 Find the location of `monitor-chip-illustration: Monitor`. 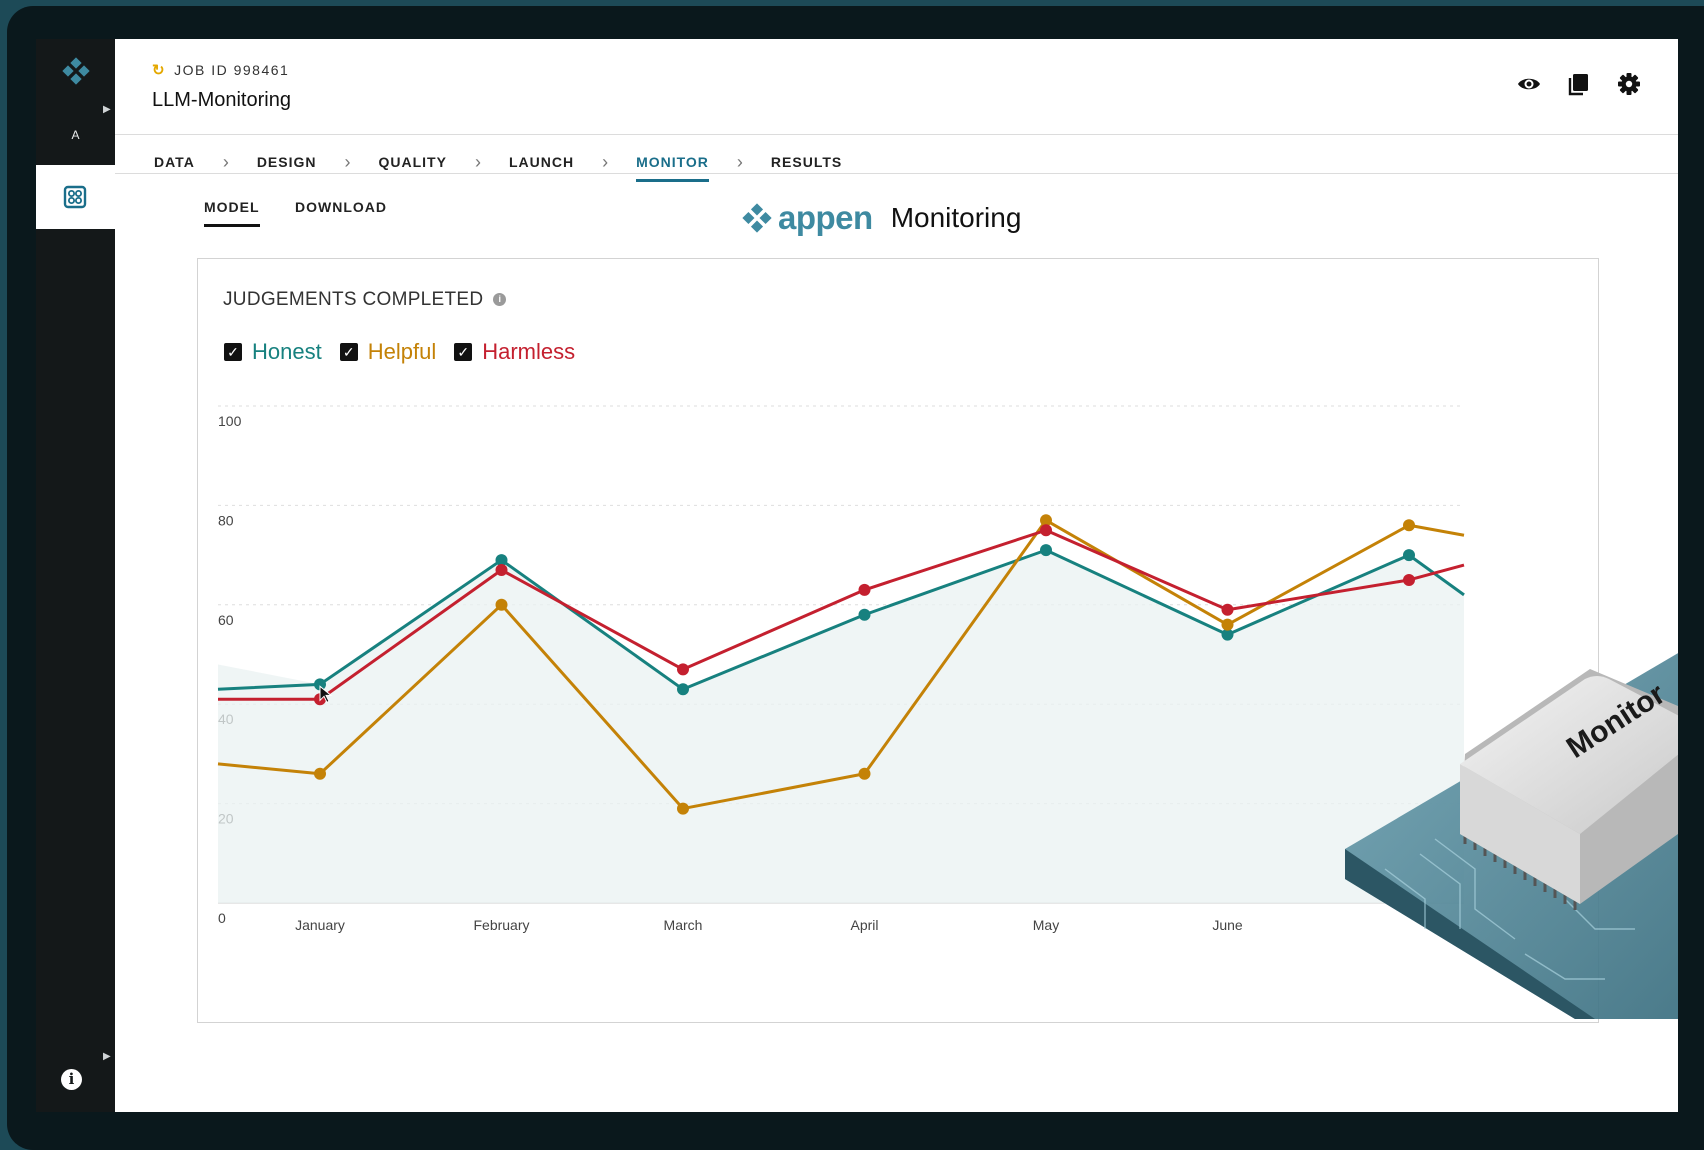

monitor-chip-illustration: Monitor is located at coordinates (1511, 836).